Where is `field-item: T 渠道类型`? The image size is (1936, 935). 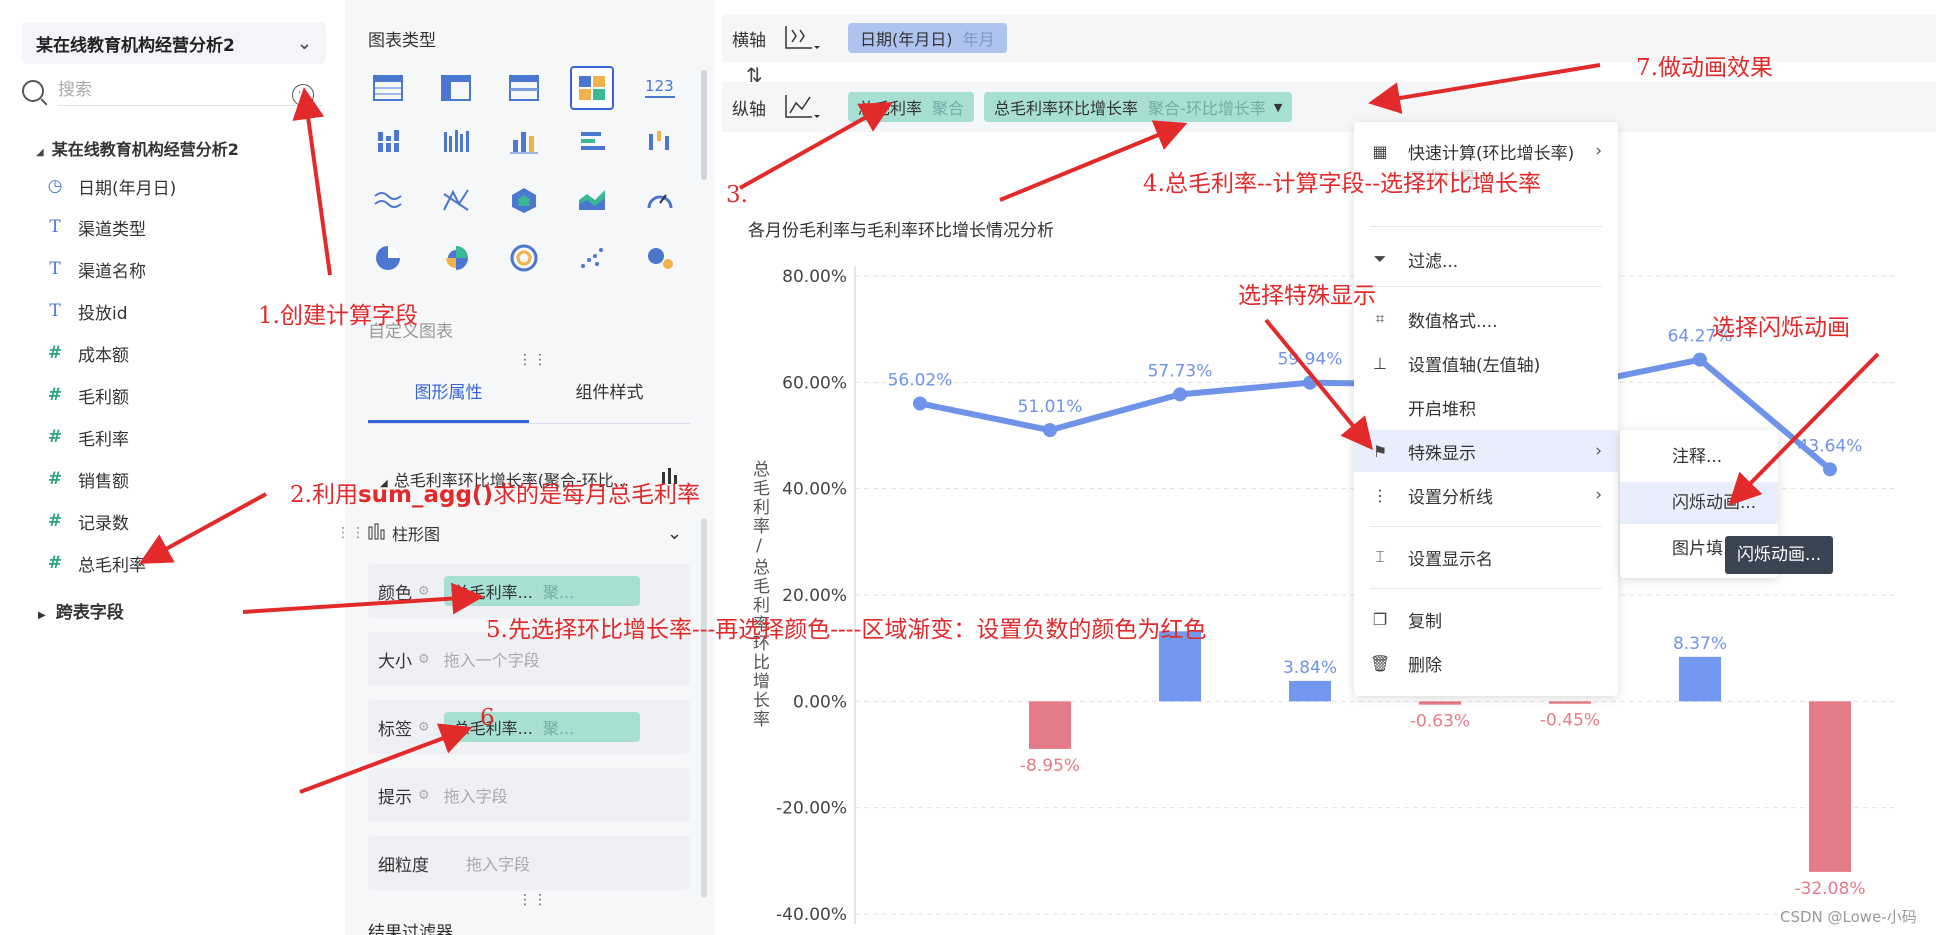
field-item: T 渠道类型 is located at coordinates (95, 227).